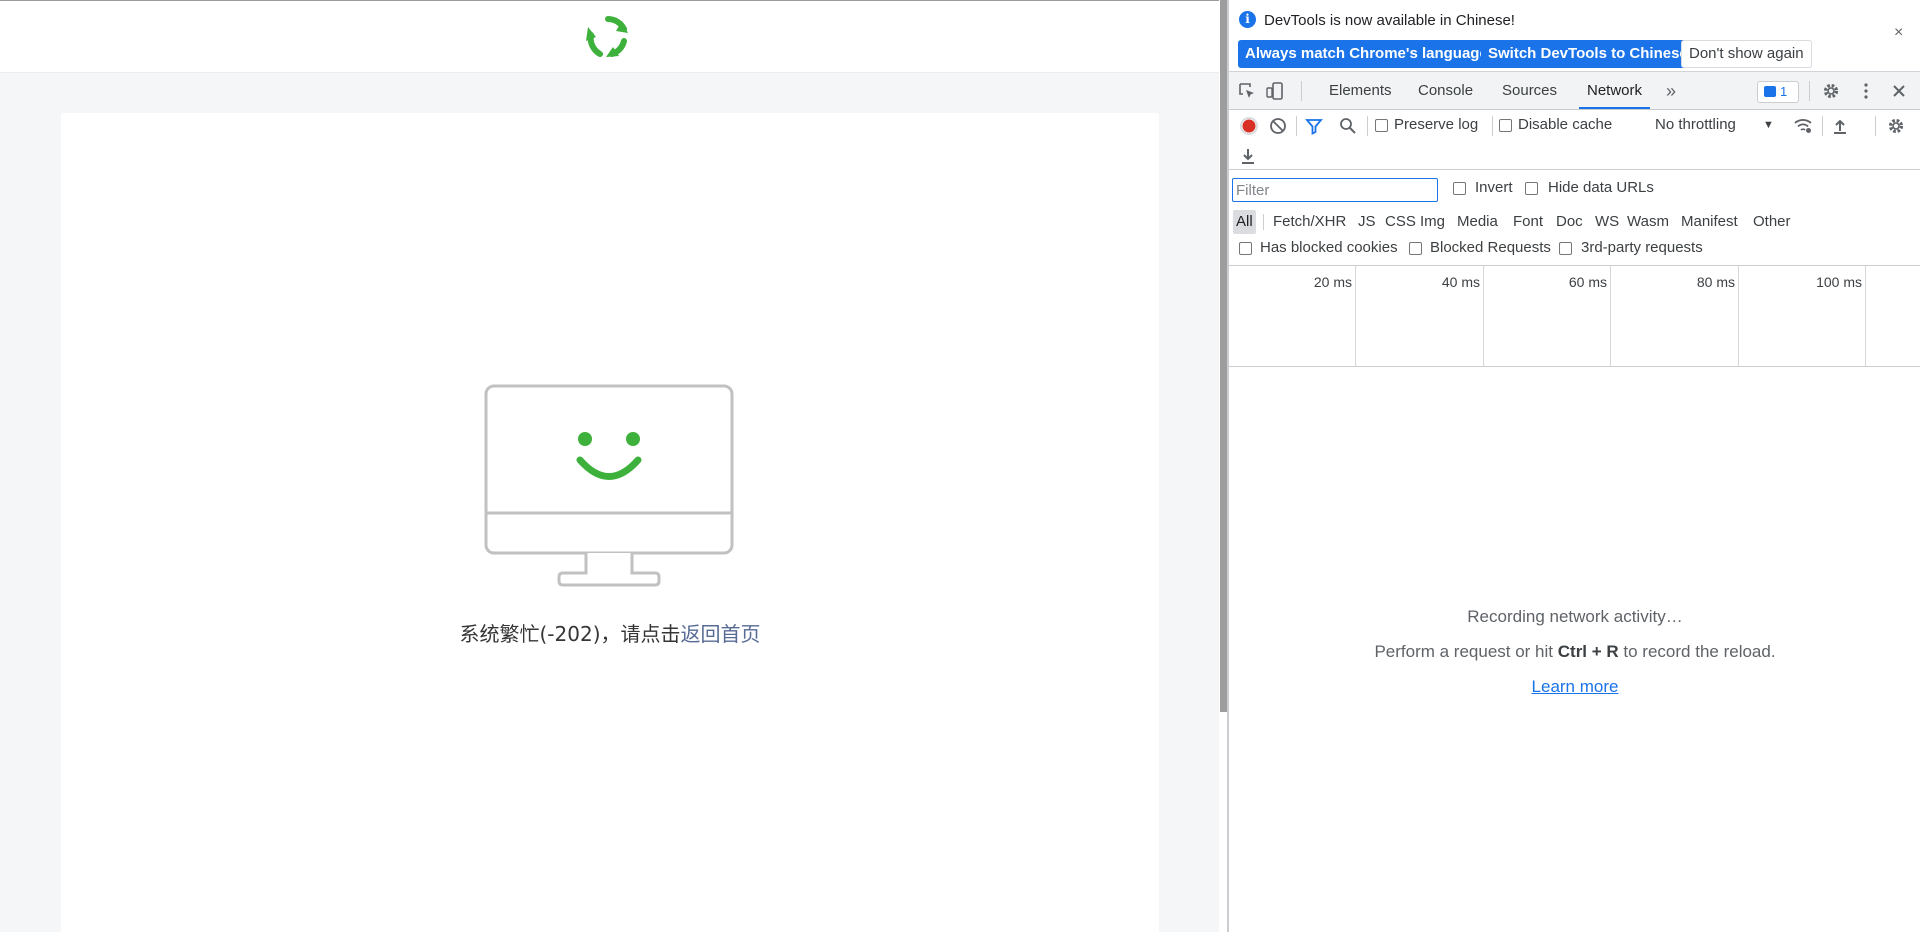 The image size is (1920, 932). I want to click on close-devtools-icon, so click(1899, 91).